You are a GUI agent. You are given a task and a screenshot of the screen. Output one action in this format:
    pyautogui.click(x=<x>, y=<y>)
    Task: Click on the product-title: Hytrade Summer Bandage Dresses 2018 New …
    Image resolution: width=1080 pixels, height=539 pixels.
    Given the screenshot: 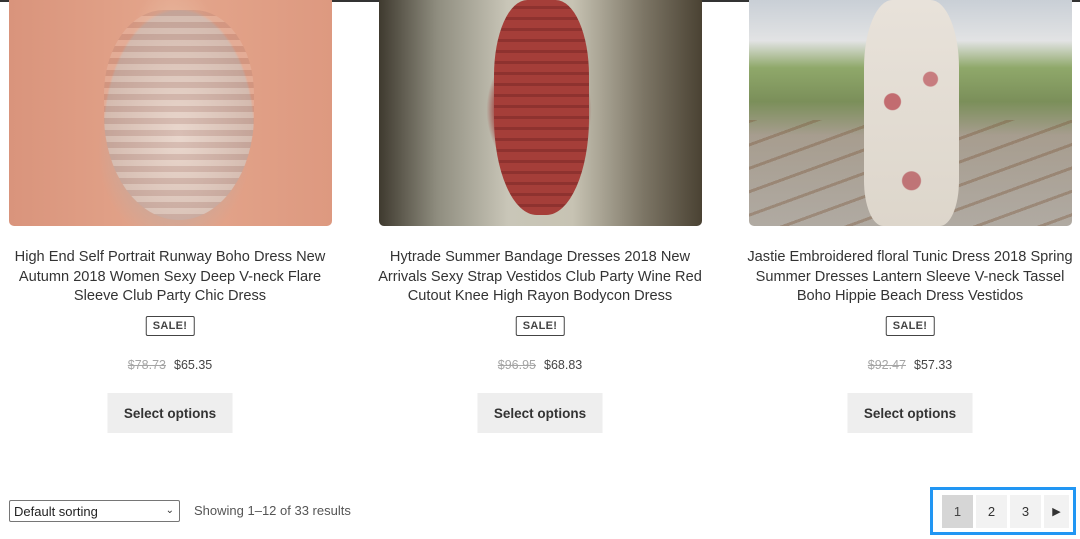 What is the action you would take?
    pyautogui.click(x=540, y=277)
    